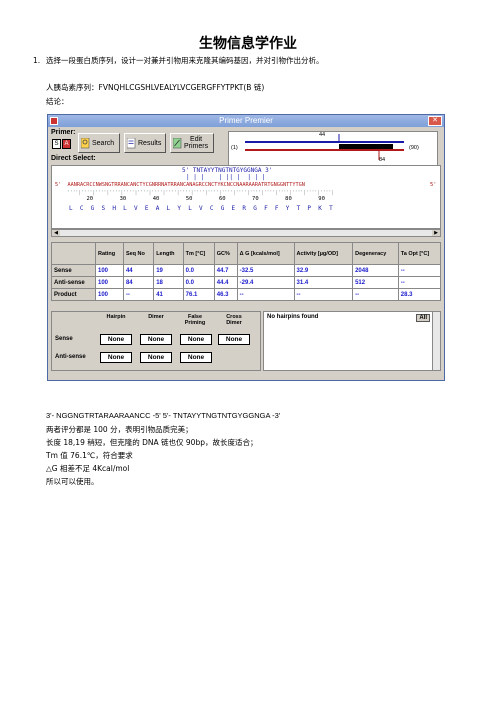 The image size is (496, 702). What do you see at coordinates (150, 143) in the screenshot?
I see `results-label: Results` at bounding box center [150, 143].